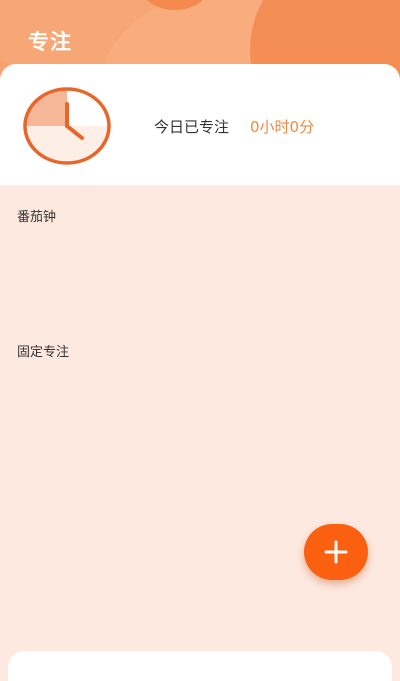  I want to click on bottom-sheet-edge, so click(200, 666).